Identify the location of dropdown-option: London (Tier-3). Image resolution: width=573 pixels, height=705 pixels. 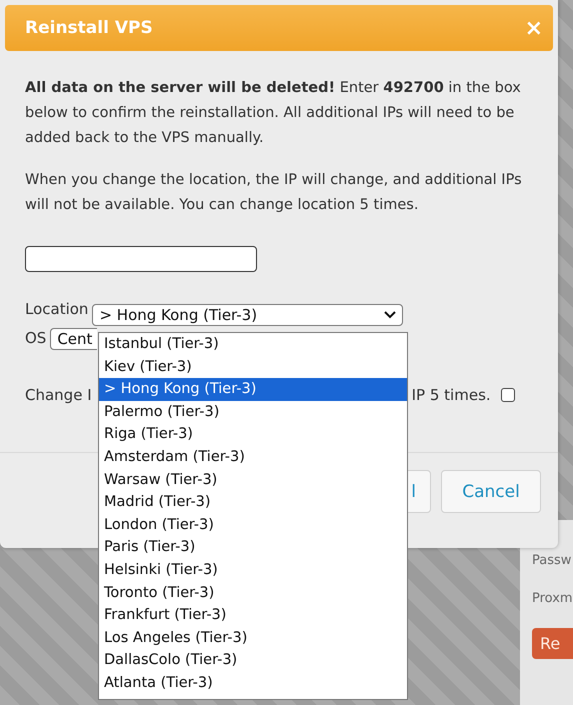
(253, 525).